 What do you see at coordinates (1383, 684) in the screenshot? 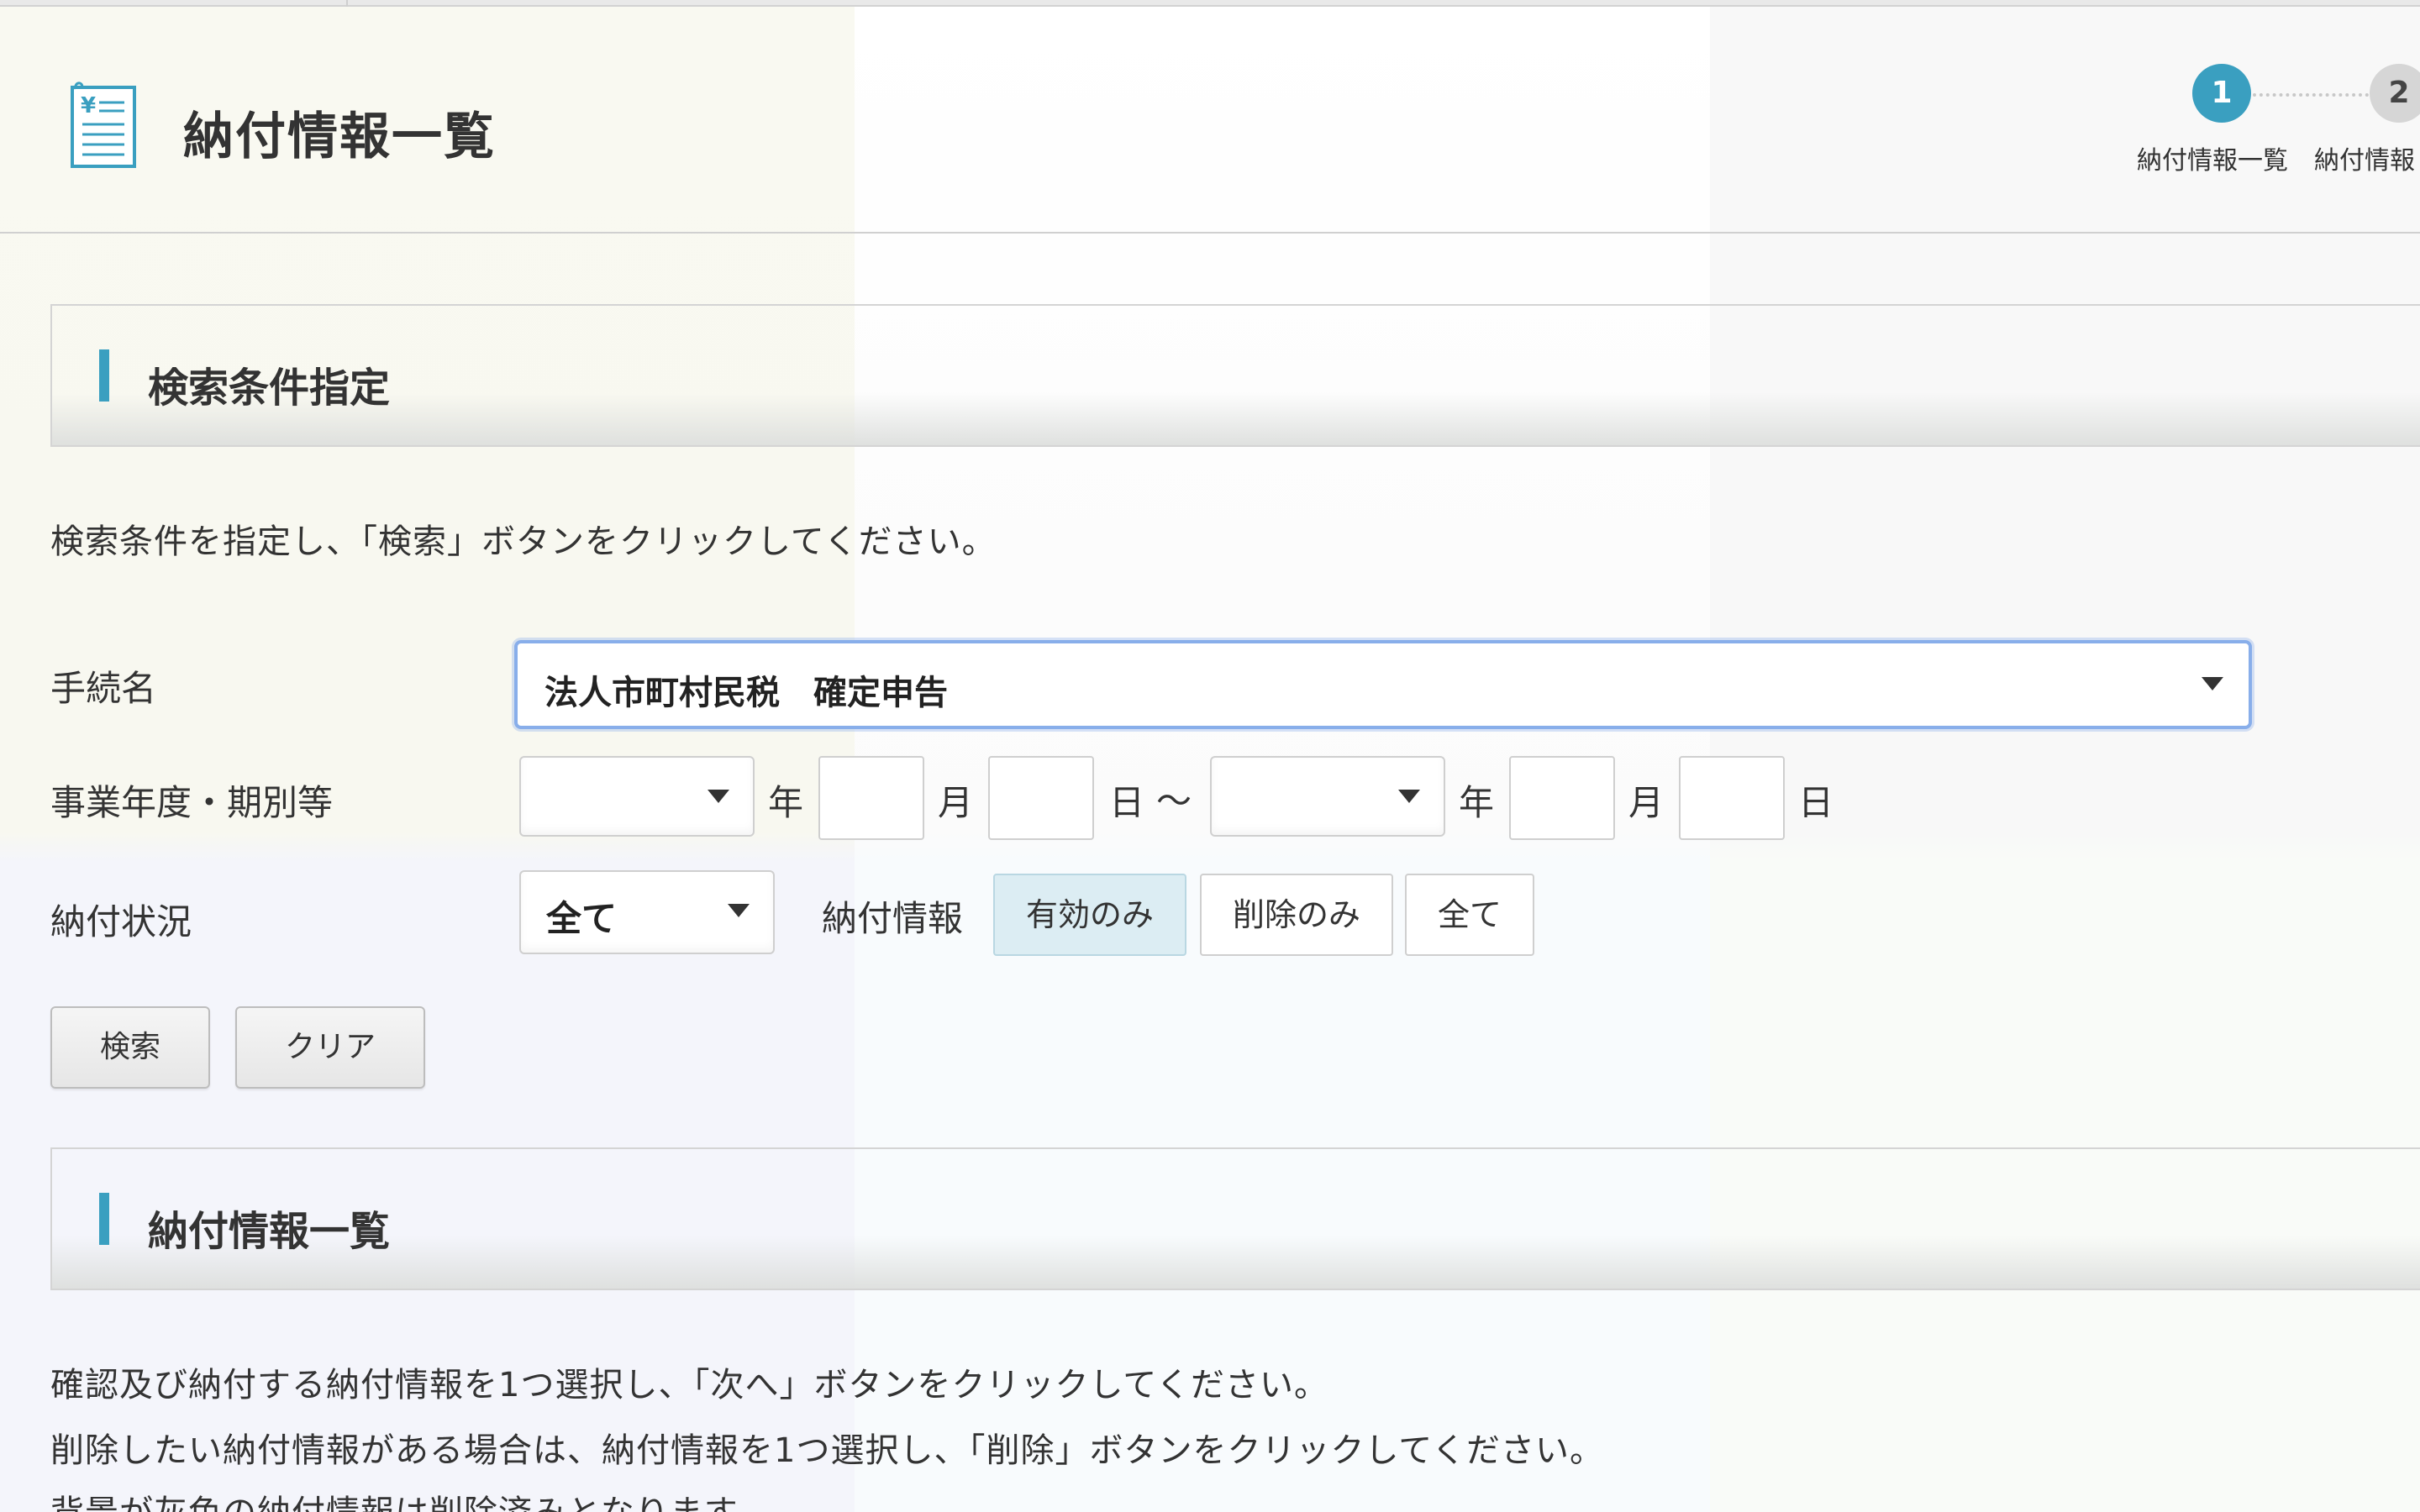
I see `procedure-select: 法人市町村民税 確定申告` at bounding box center [1383, 684].